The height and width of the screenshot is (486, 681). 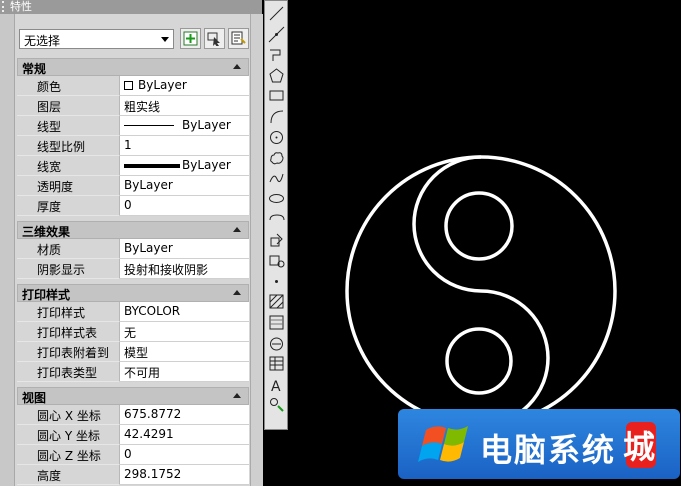 I want to click on property-value-cell: 42.4291, so click(x=184, y=435).